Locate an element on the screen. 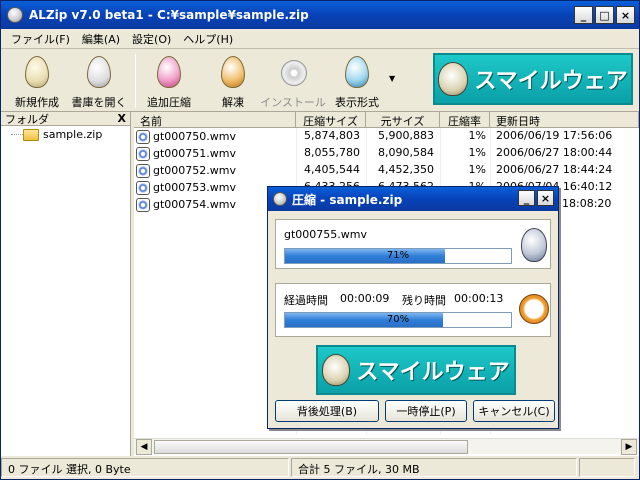 Image resolution: width=640 pixels, height=480 pixels. menu-bar: ファイル(F) 編集(A) 設定(O) ヘルプ(H) is located at coordinates (320, 39).